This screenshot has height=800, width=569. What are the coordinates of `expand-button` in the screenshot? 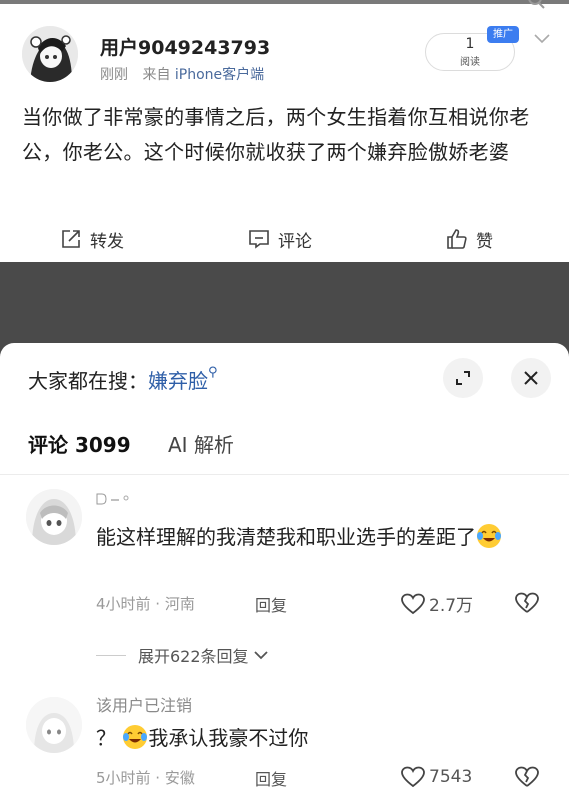 It's located at (463, 378).